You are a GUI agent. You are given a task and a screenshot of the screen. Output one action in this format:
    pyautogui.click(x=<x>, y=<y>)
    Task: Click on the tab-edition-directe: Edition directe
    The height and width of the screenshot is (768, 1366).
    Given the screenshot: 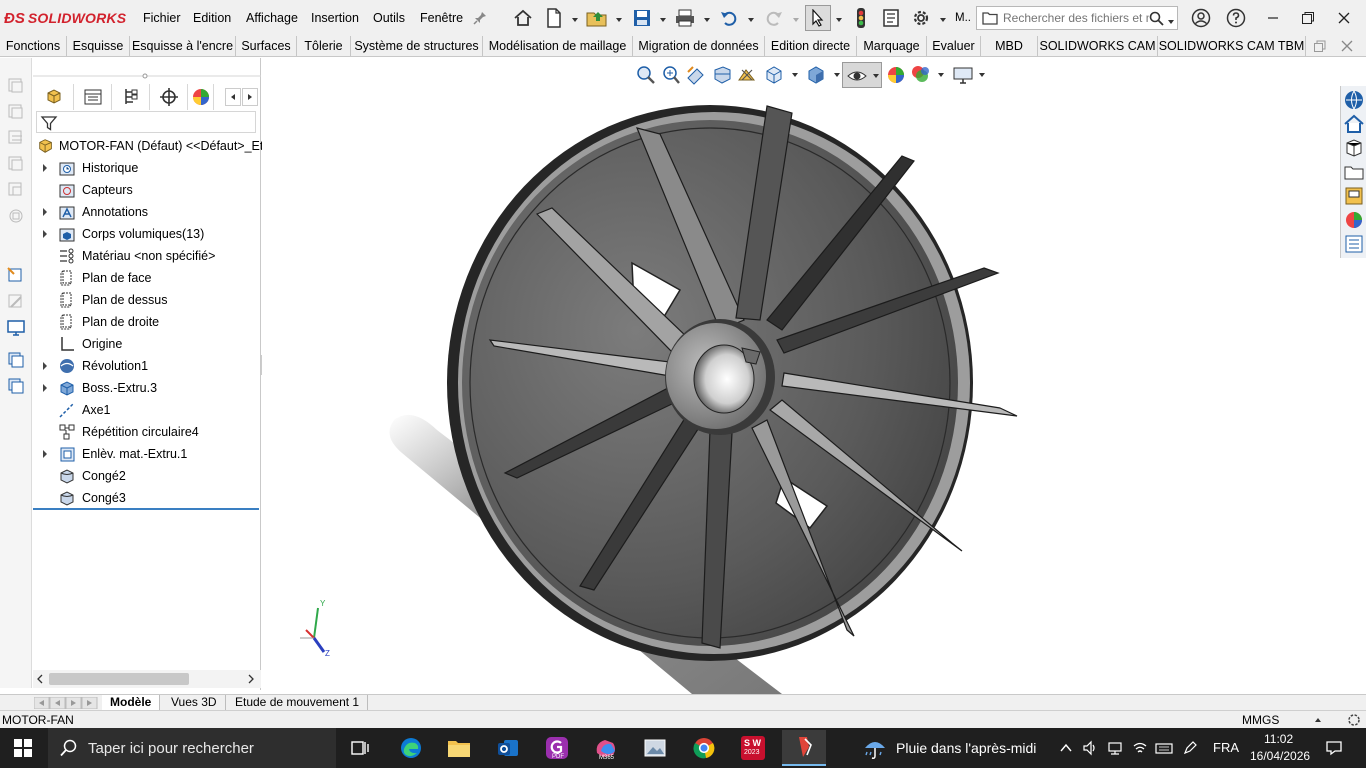 What is the action you would take?
    pyautogui.click(x=811, y=46)
    